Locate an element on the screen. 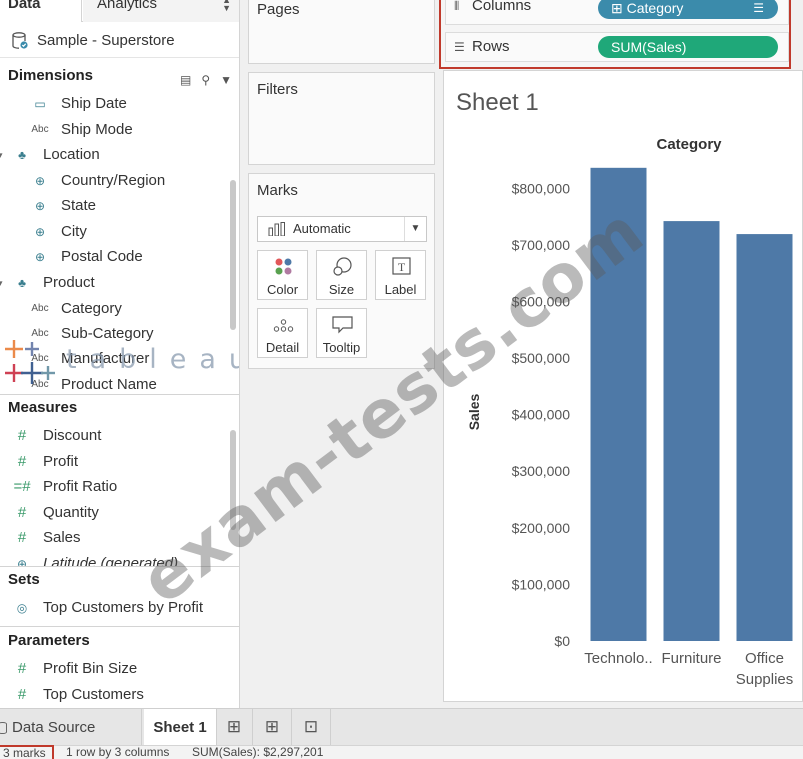 The height and width of the screenshot is (759, 803). sets-label: Sets is located at coordinates (24, 579).